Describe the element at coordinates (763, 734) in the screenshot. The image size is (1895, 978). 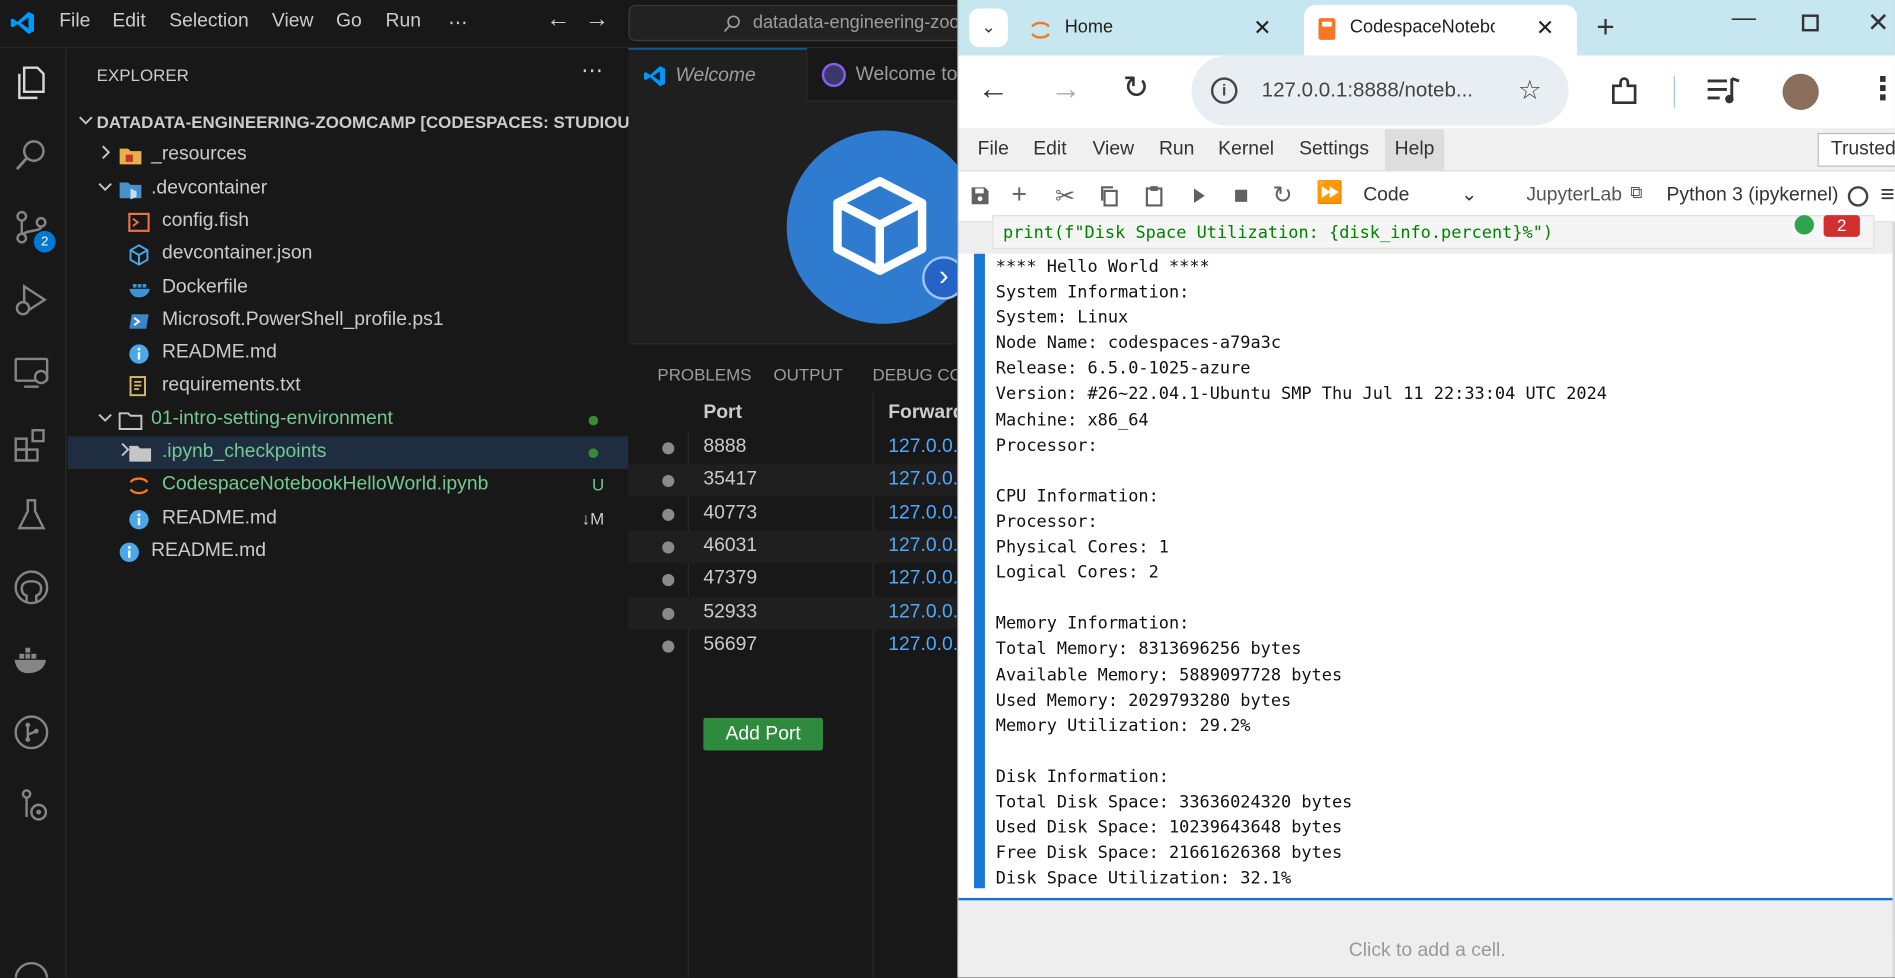
I see `add-port-button: Add Port` at that location.